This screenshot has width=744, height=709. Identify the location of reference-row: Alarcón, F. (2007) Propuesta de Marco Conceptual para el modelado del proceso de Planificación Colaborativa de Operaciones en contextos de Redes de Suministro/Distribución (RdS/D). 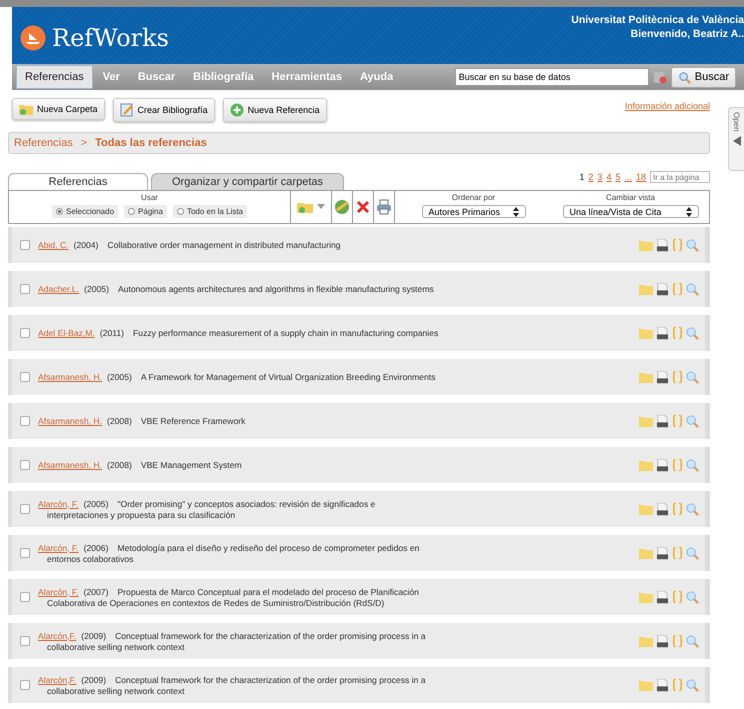
(359, 597).